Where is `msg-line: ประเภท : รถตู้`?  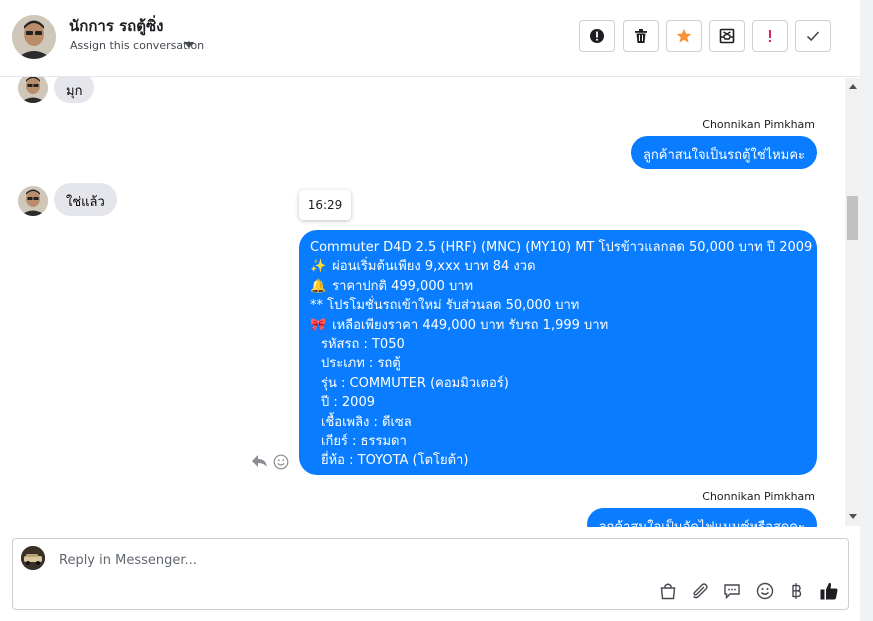
msg-line: ประเภท : รถตู้ is located at coordinates (361, 364).